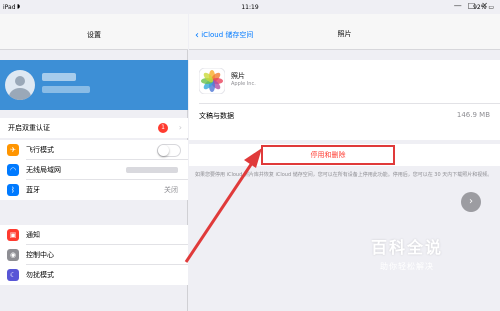  What do you see at coordinates (216, 116) in the screenshot?
I see `docs-data-label: 文稿与数据` at bounding box center [216, 116].